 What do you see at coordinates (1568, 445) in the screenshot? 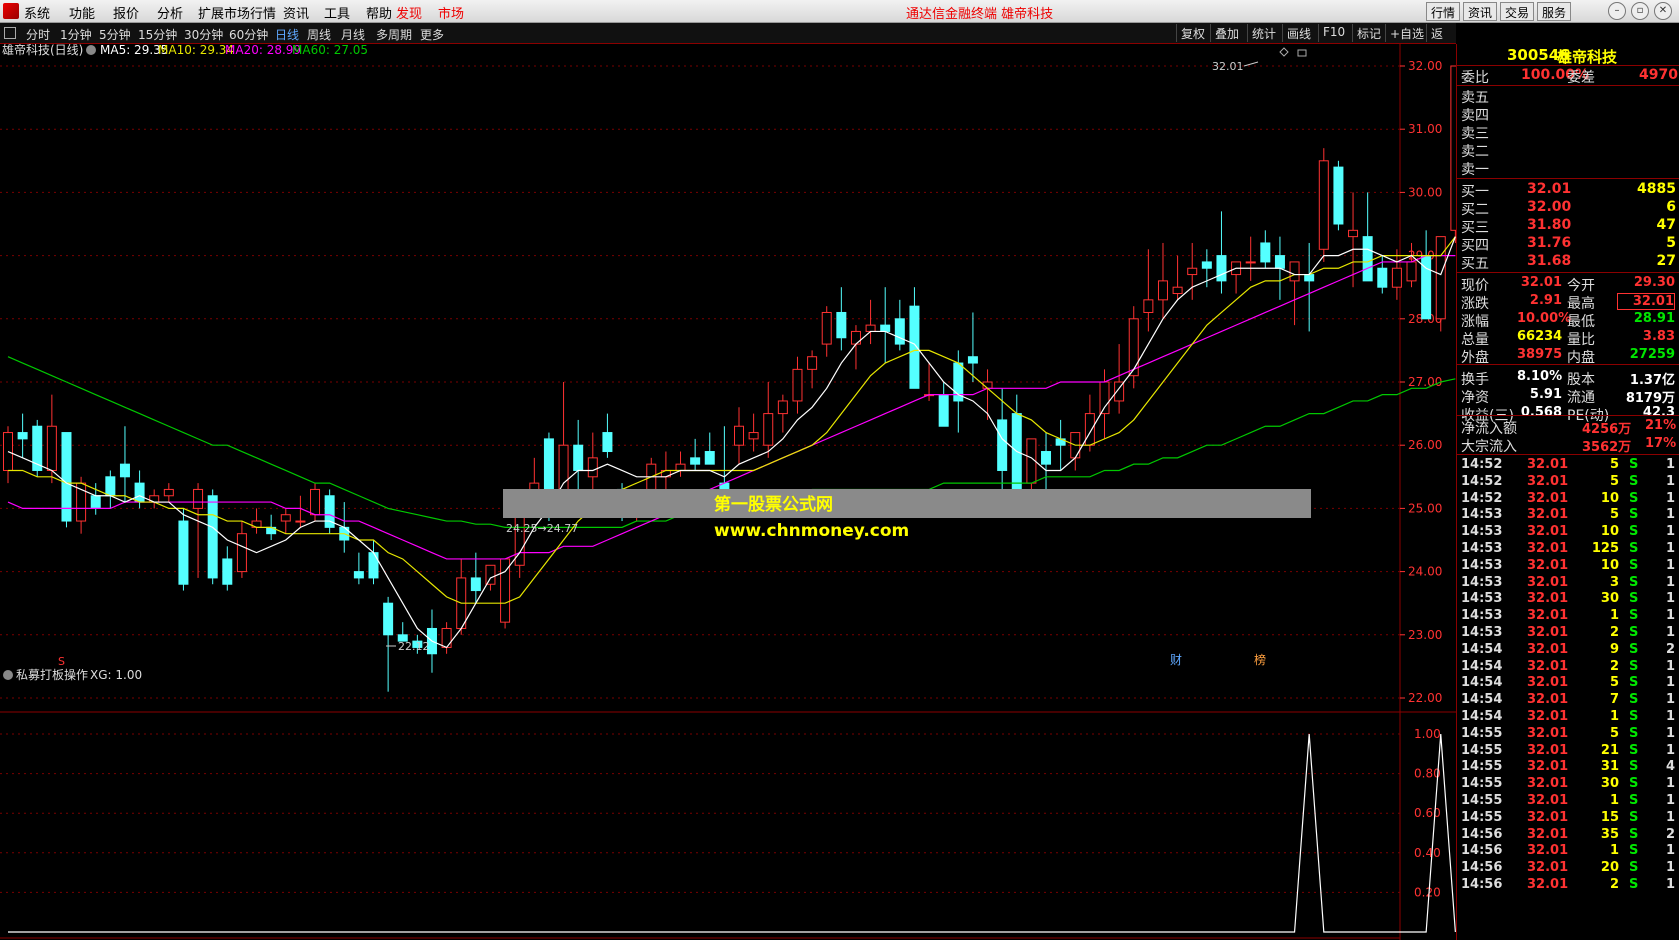
I see `flow-row: 大宗流入 3562万 17%` at bounding box center [1568, 445].